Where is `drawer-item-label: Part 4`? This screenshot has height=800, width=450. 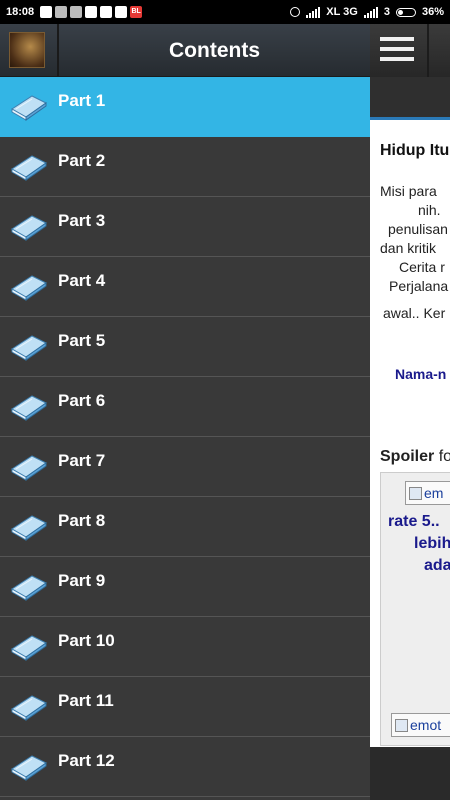
drawer-item-label: Part 4 is located at coordinates (82, 280).